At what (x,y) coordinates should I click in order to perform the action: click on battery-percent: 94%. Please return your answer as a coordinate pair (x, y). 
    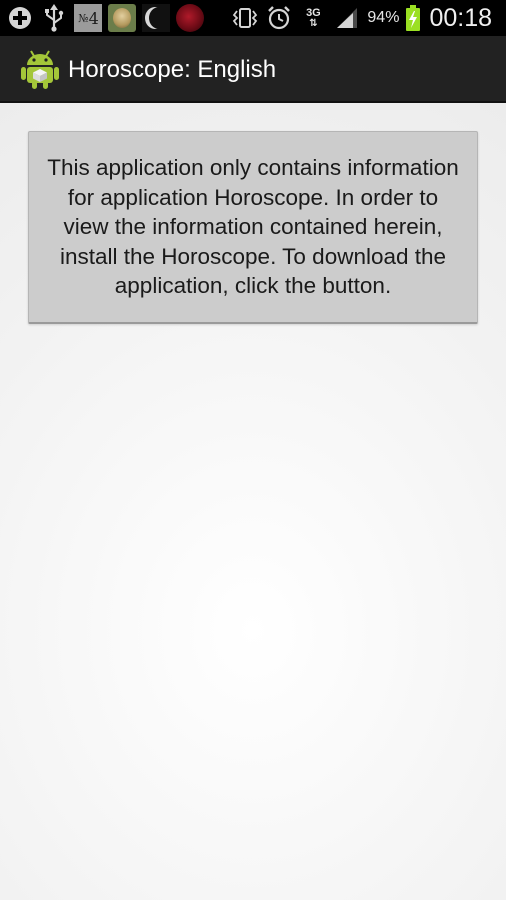
    Looking at the image, I should click on (383, 17).